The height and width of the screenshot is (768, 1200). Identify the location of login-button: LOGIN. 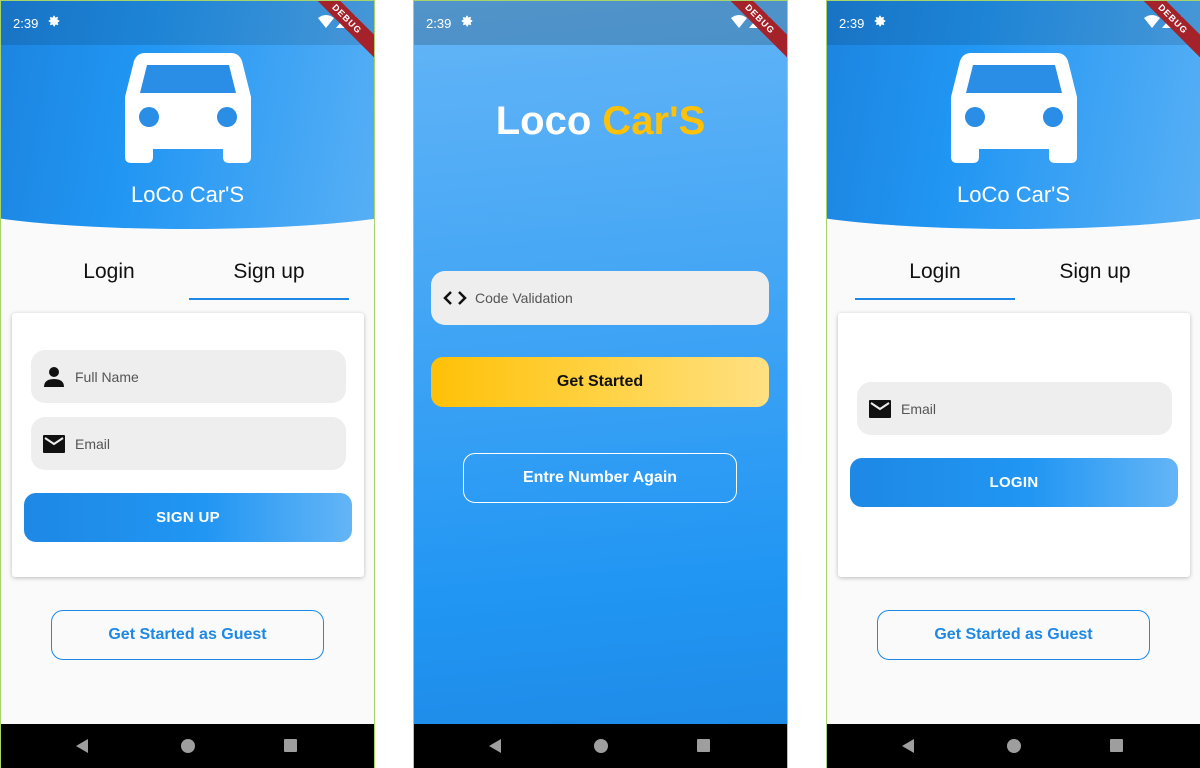
(1014, 482).